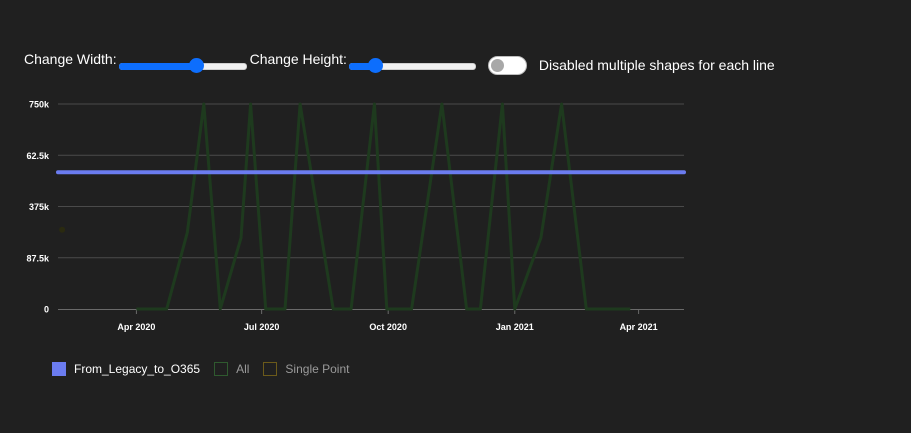 The width and height of the screenshot is (911, 433). I want to click on height-label: Change Height:, so click(298, 59).